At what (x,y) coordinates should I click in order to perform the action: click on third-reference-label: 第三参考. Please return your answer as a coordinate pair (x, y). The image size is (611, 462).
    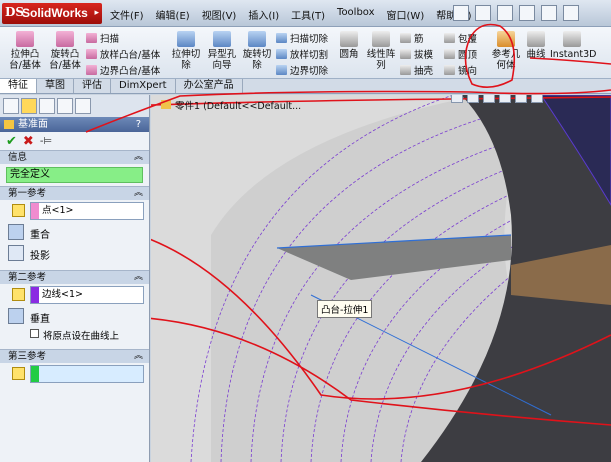
    Looking at the image, I should click on (27, 356).